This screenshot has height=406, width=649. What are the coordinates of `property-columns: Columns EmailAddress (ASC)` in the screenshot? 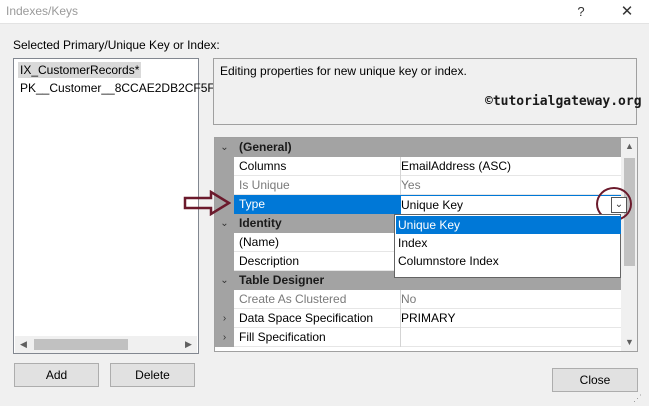 It's located at (418, 166).